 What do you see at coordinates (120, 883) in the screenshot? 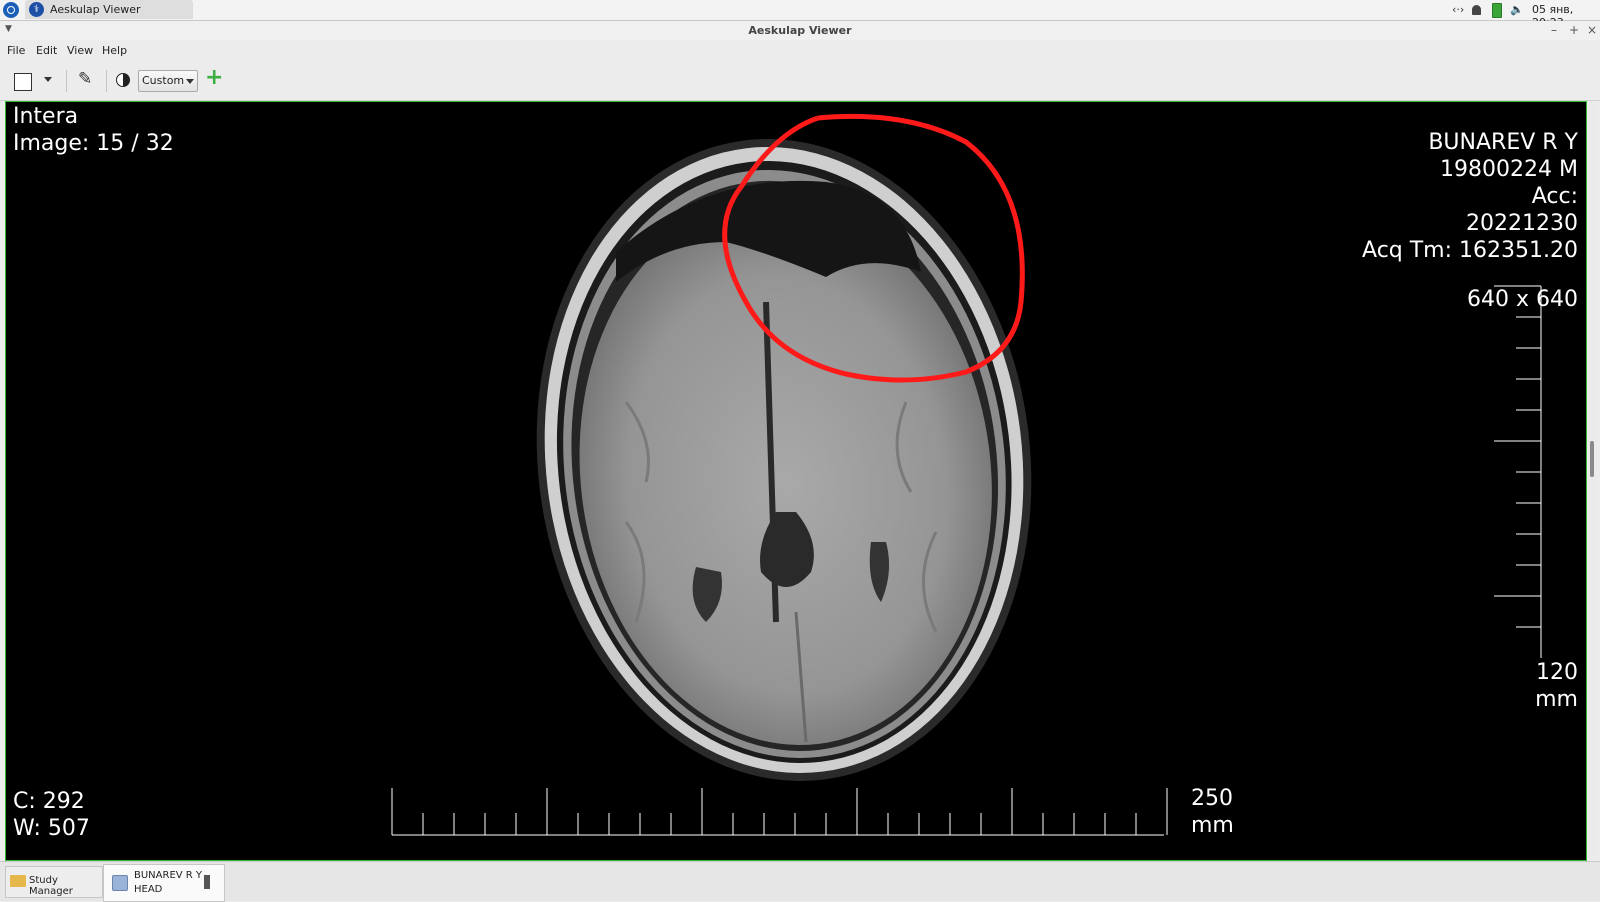
I see `image-series-icon` at bounding box center [120, 883].